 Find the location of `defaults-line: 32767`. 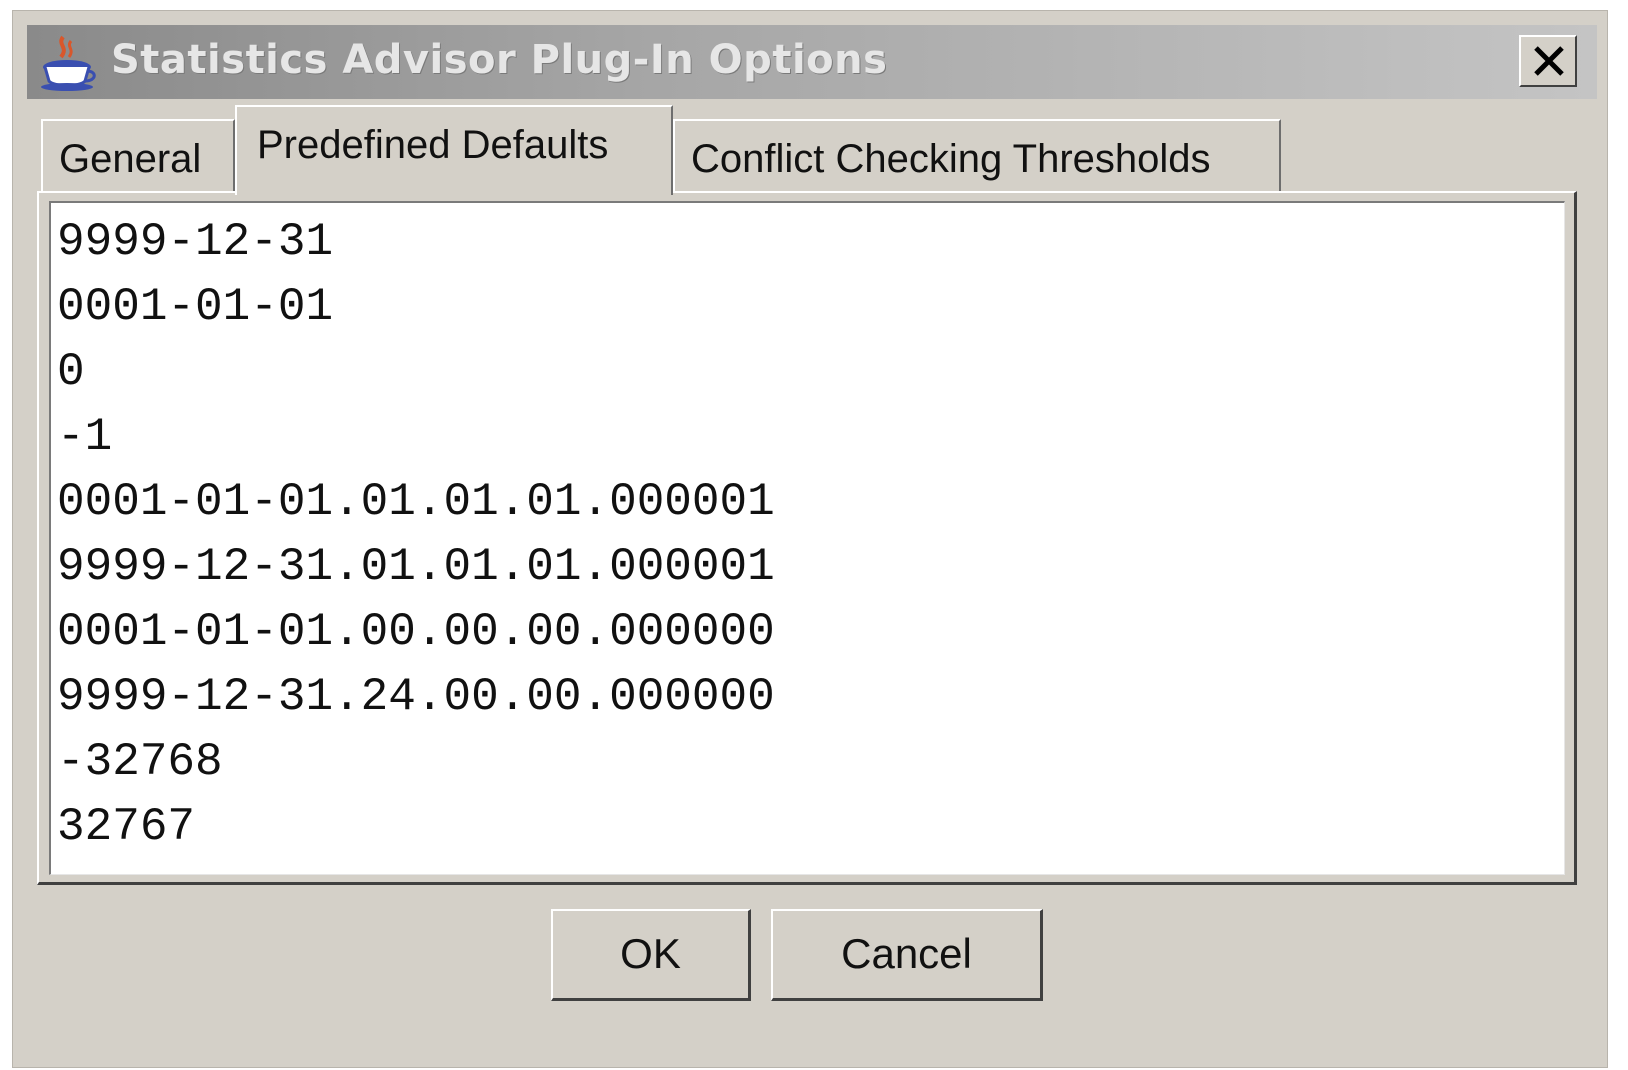

defaults-line: 32767 is located at coordinates (126, 827).